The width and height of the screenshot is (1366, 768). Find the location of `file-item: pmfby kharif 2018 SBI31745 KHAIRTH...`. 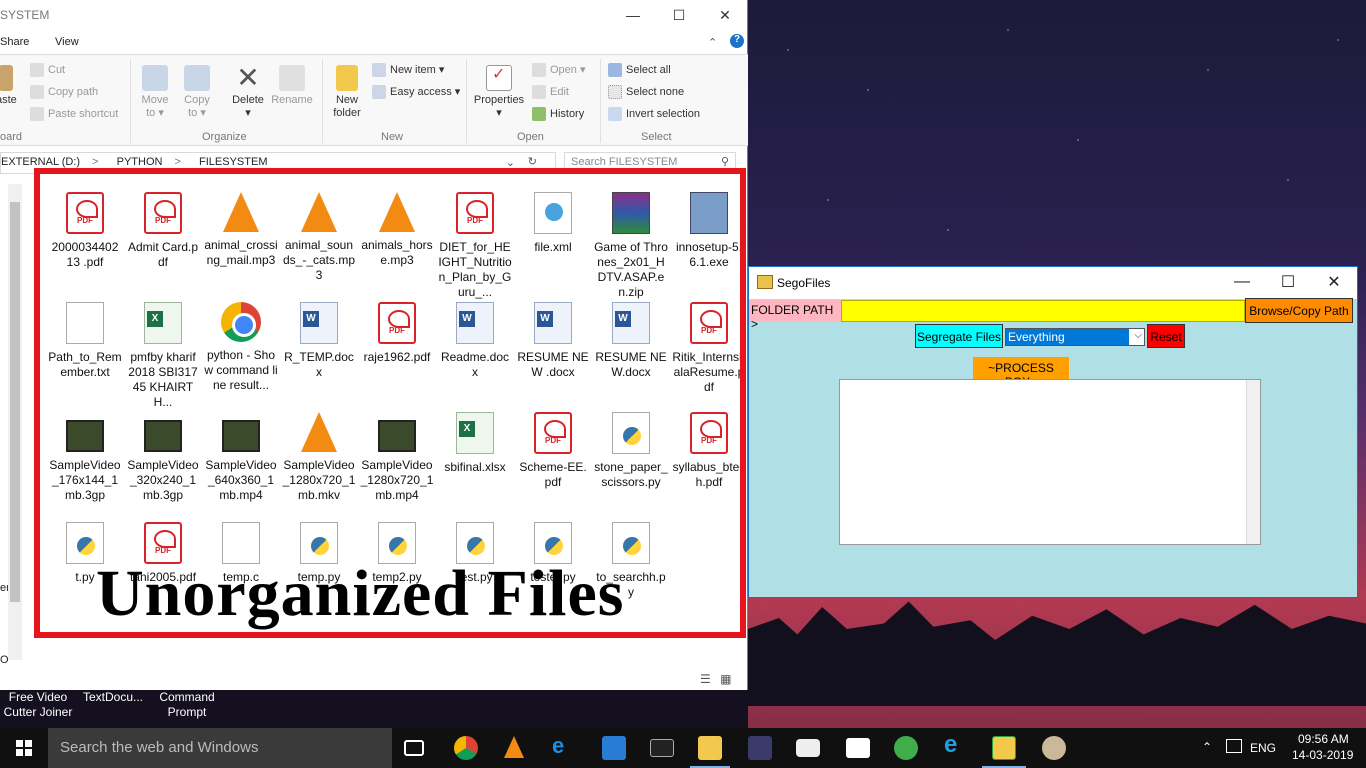

file-item: pmfby kharif 2018 SBI31745 KHAIRTH... is located at coordinates (163, 357).